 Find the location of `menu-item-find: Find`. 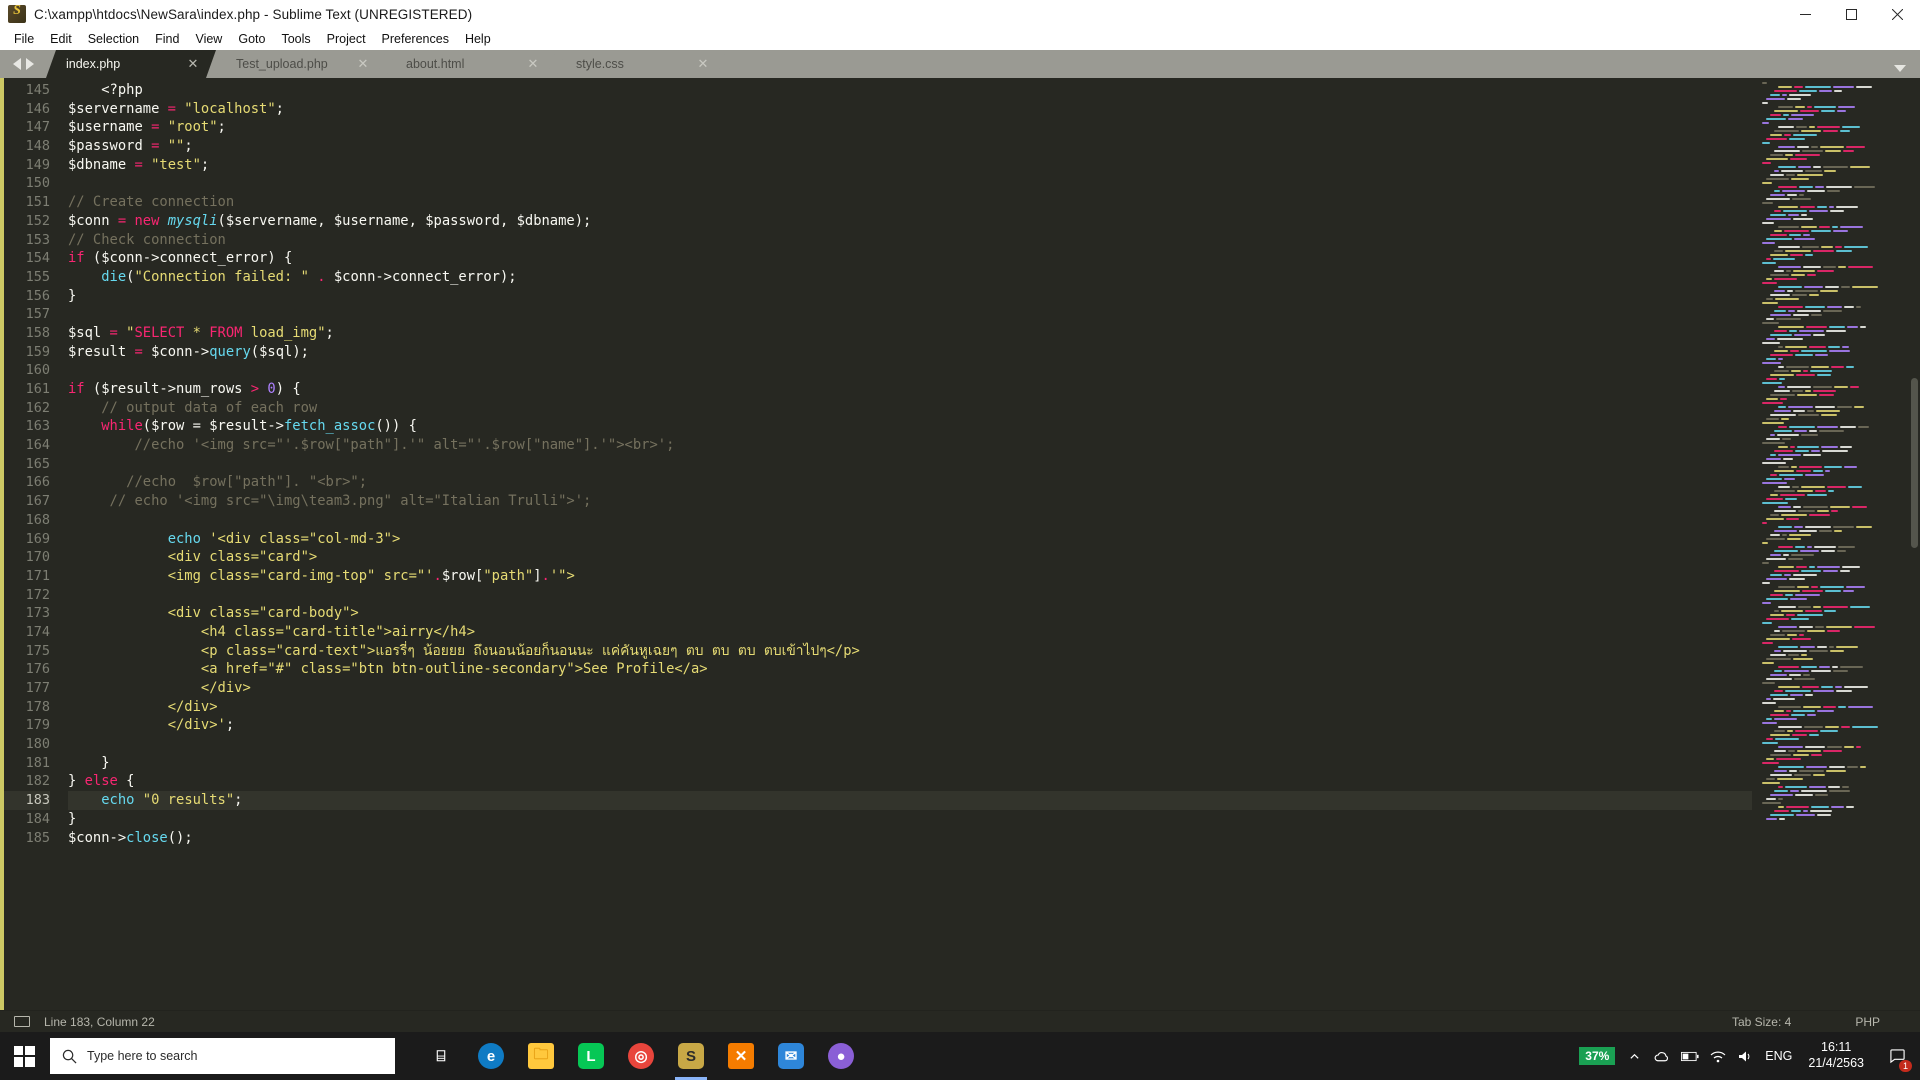

menu-item-find: Find is located at coordinates (167, 39).